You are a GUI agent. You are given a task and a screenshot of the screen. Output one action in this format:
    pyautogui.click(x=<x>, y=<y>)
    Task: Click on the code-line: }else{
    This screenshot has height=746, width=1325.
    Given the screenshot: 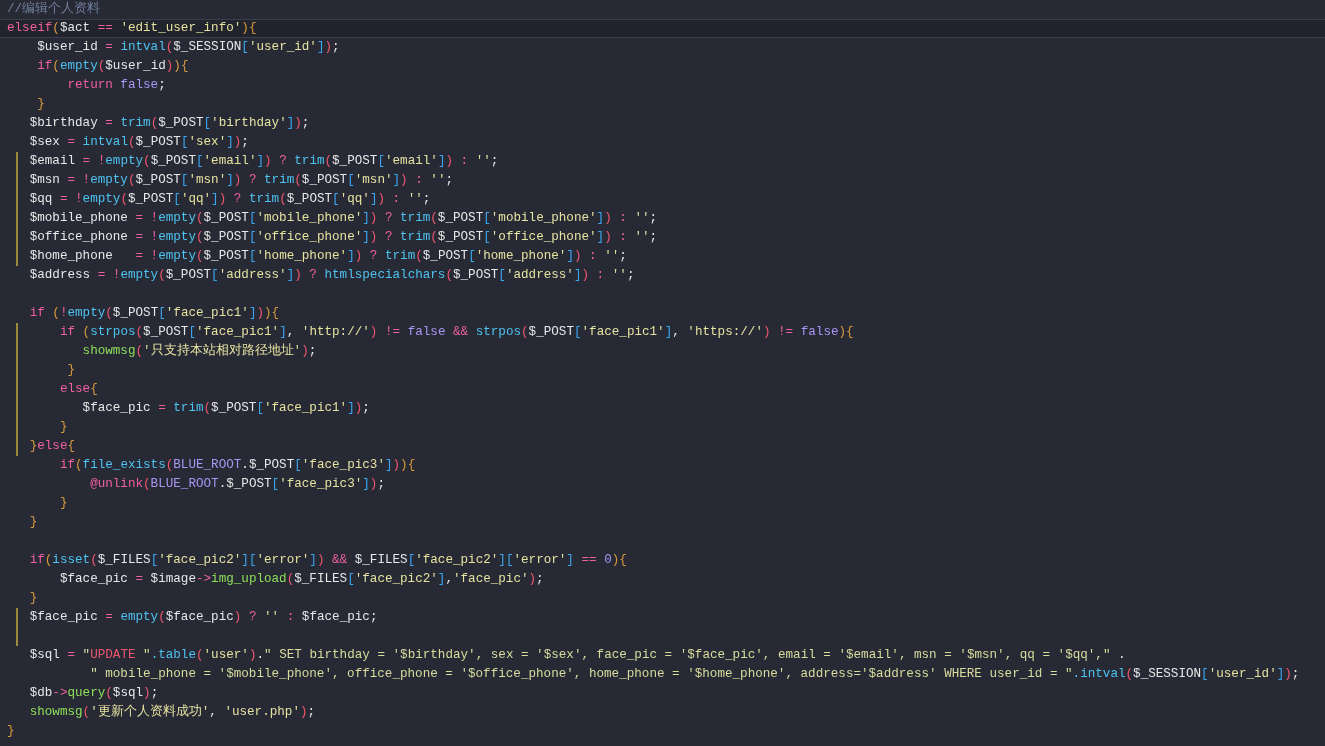 What is the action you would take?
    pyautogui.click(x=52, y=446)
    